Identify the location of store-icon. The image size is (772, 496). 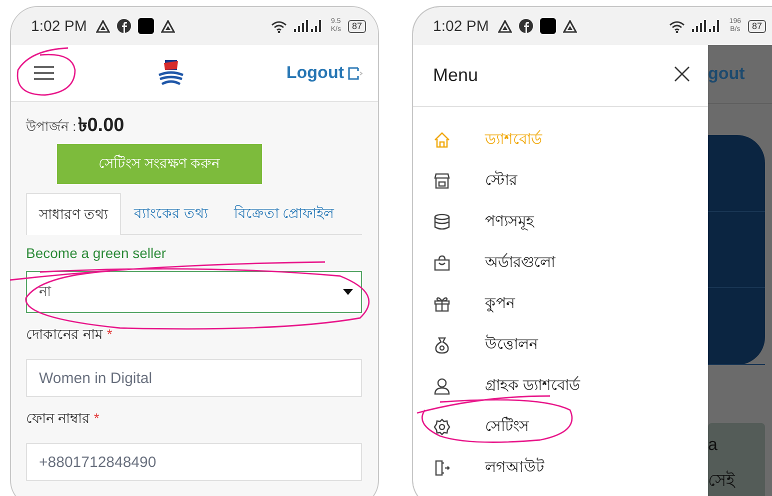
(442, 181).